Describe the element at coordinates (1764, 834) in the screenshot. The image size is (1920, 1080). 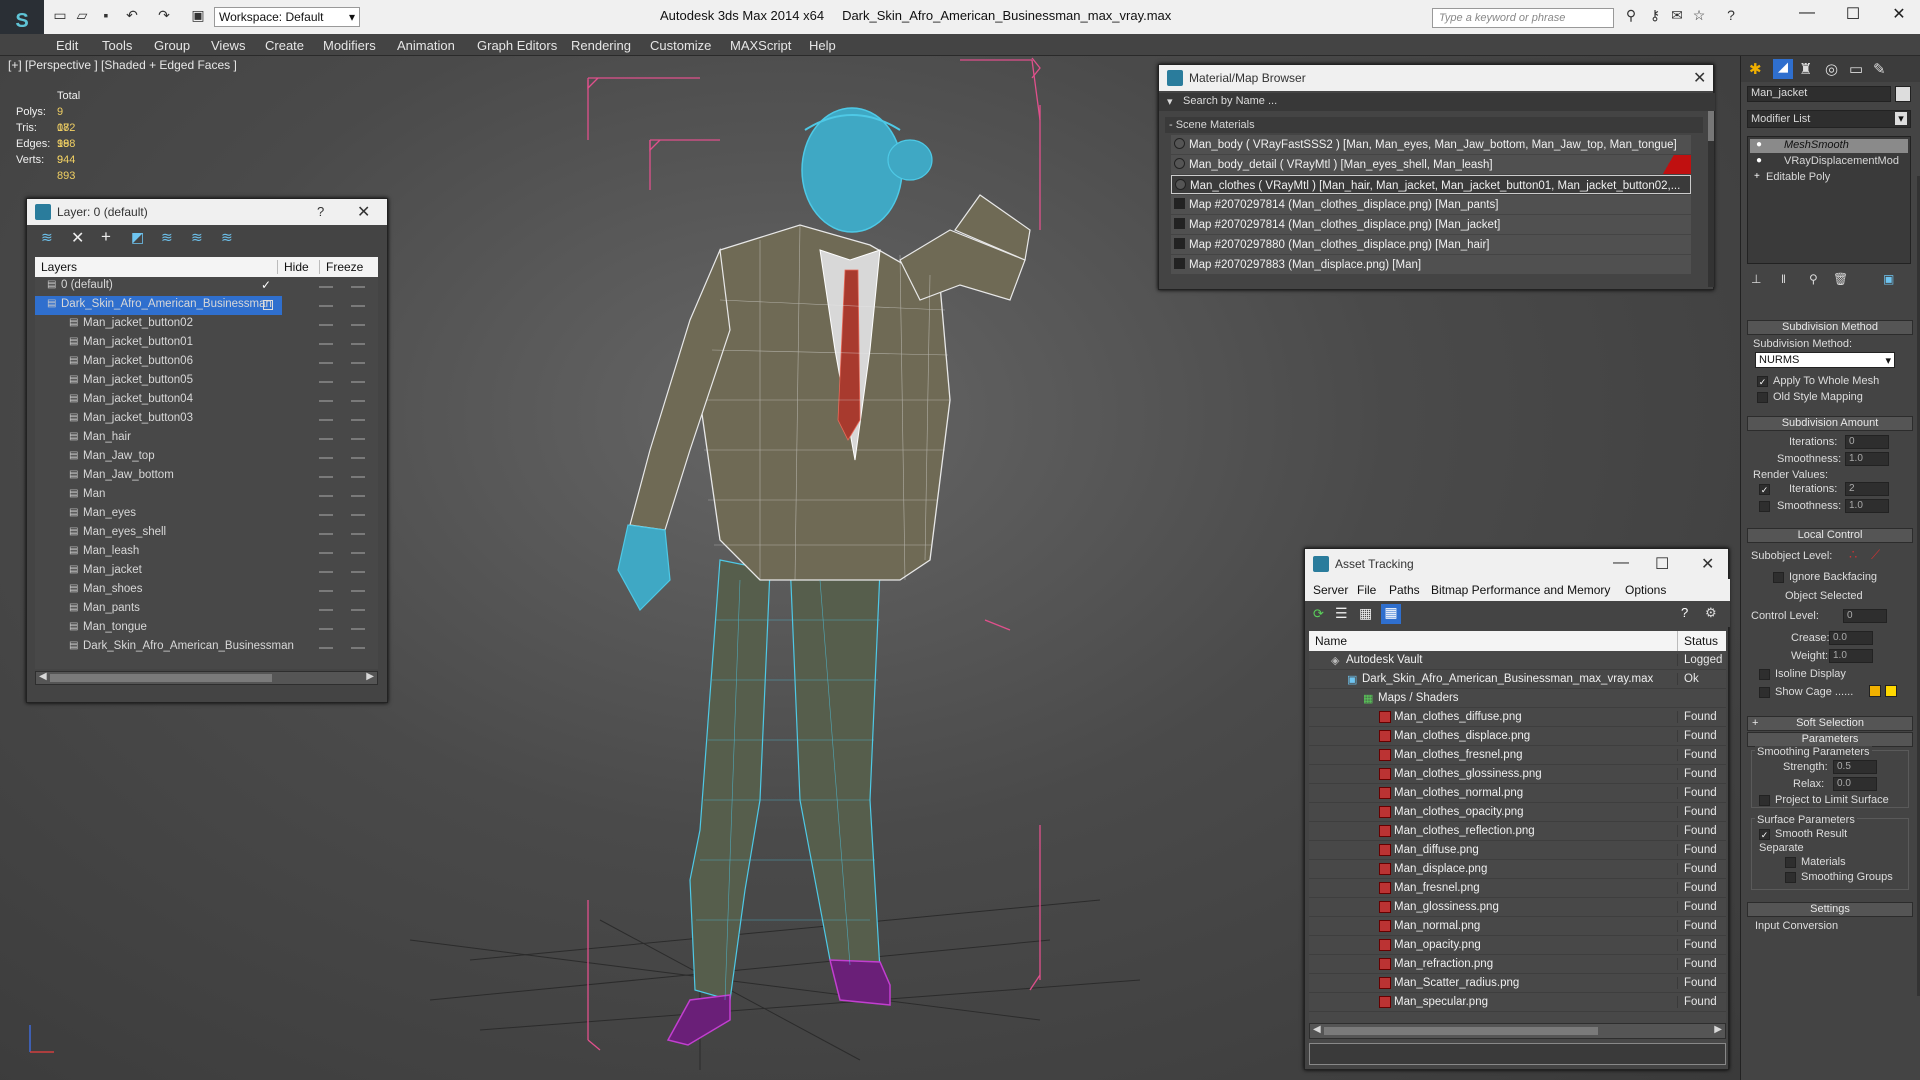
I see `smooth-result-checkbox: ✓` at that location.